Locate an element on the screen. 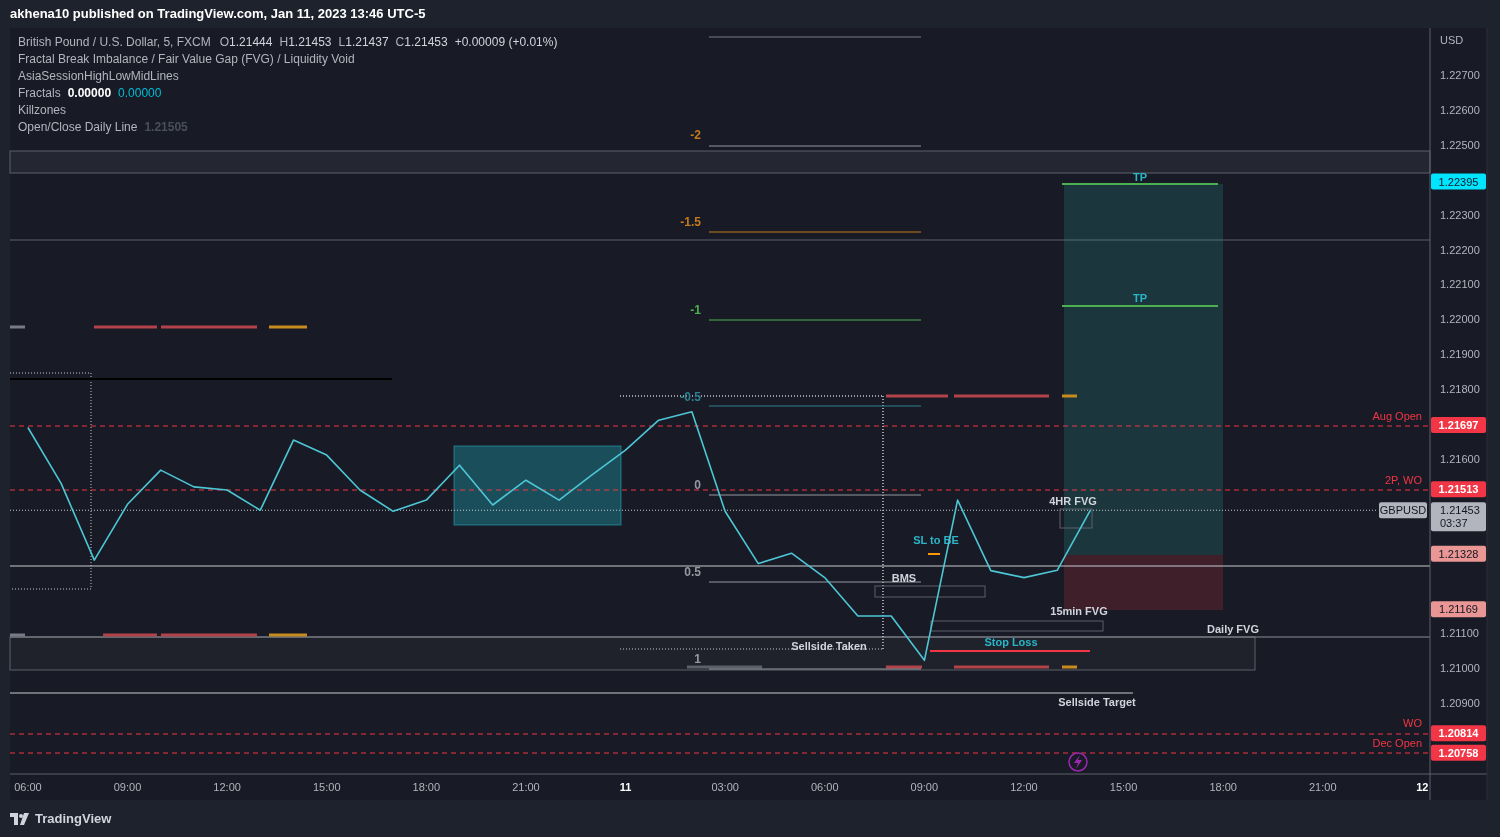 The image size is (1500, 837). price-tick-label: 1.22100 is located at coordinates (1460, 284).